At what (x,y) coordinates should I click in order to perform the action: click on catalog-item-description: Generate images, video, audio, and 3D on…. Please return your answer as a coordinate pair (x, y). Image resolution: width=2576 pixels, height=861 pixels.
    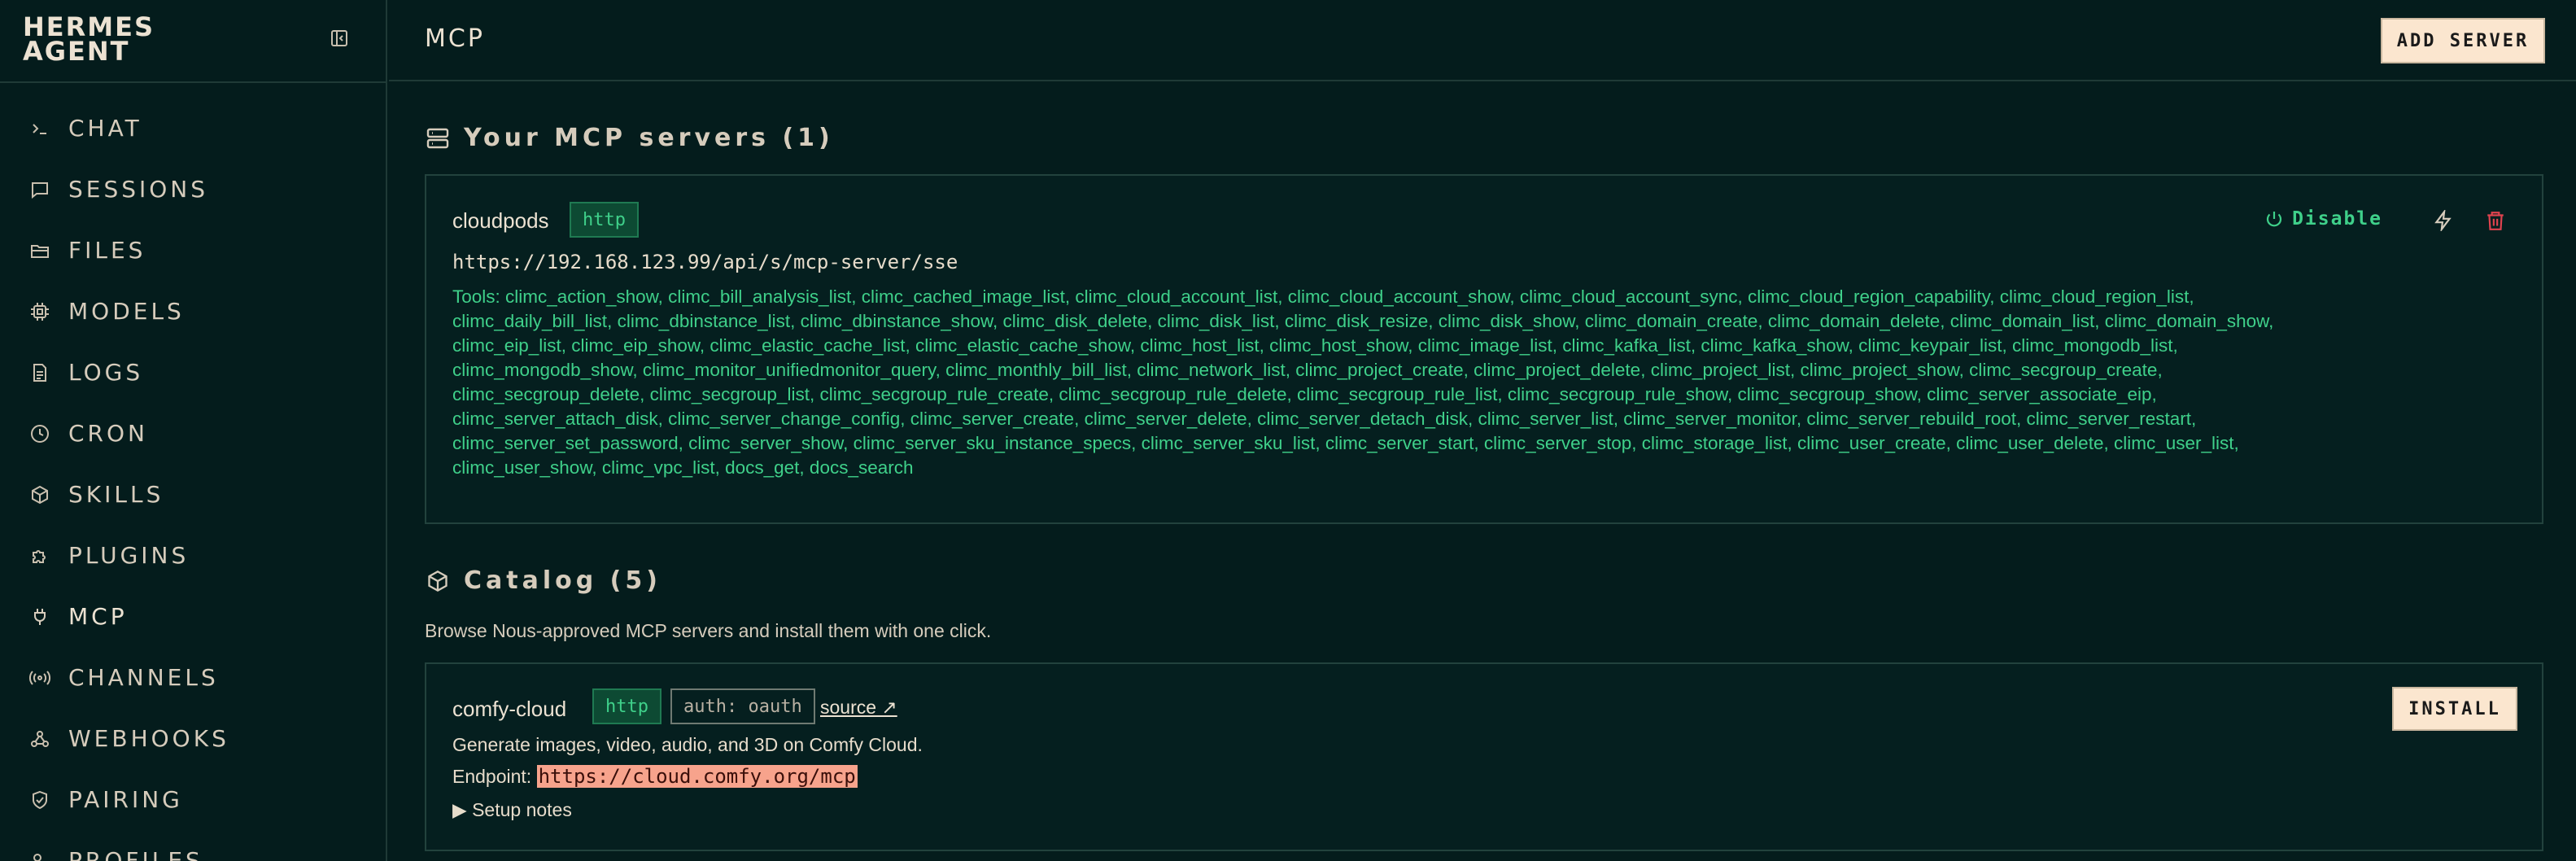
    Looking at the image, I should click on (687, 744).